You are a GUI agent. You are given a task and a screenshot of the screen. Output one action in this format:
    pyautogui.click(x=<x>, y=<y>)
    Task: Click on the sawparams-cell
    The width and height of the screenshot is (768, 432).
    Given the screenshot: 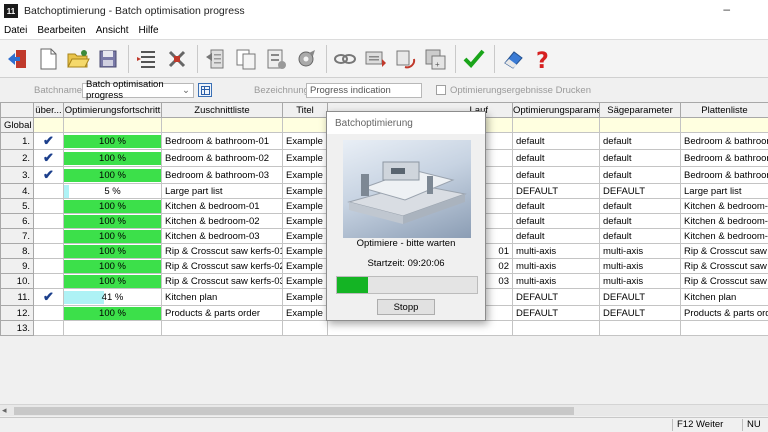 What is the action you would take?
    pyautogui.click(x=640, y=328)
    